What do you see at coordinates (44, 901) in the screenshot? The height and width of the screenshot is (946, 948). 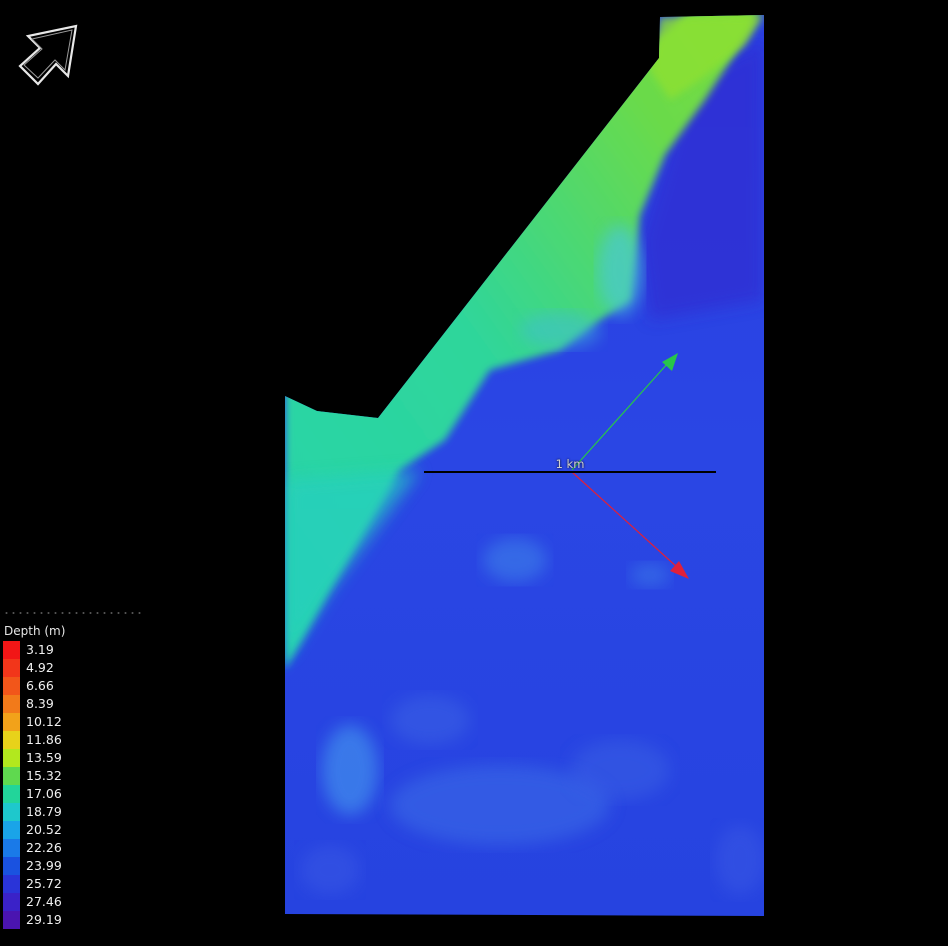 I see `legend-label: 27.46` at bounding box center [44, 901].